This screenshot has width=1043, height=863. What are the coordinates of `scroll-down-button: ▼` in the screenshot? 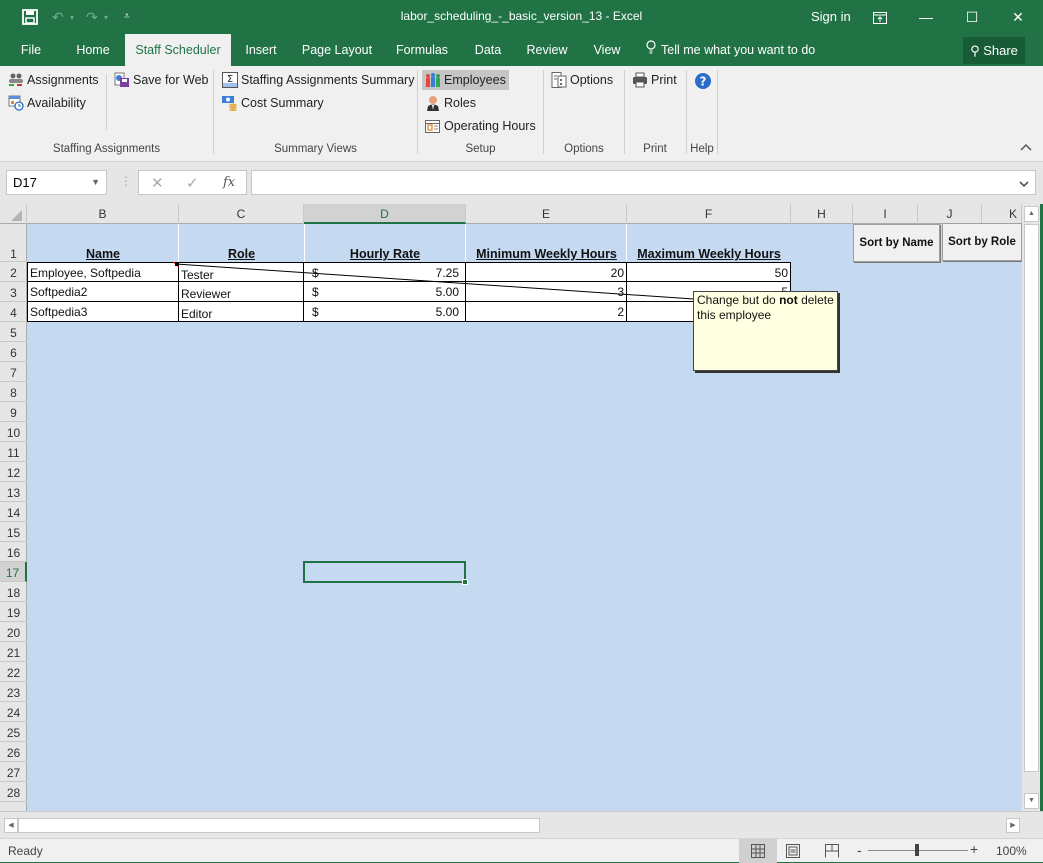 It's located at (1031, 801).